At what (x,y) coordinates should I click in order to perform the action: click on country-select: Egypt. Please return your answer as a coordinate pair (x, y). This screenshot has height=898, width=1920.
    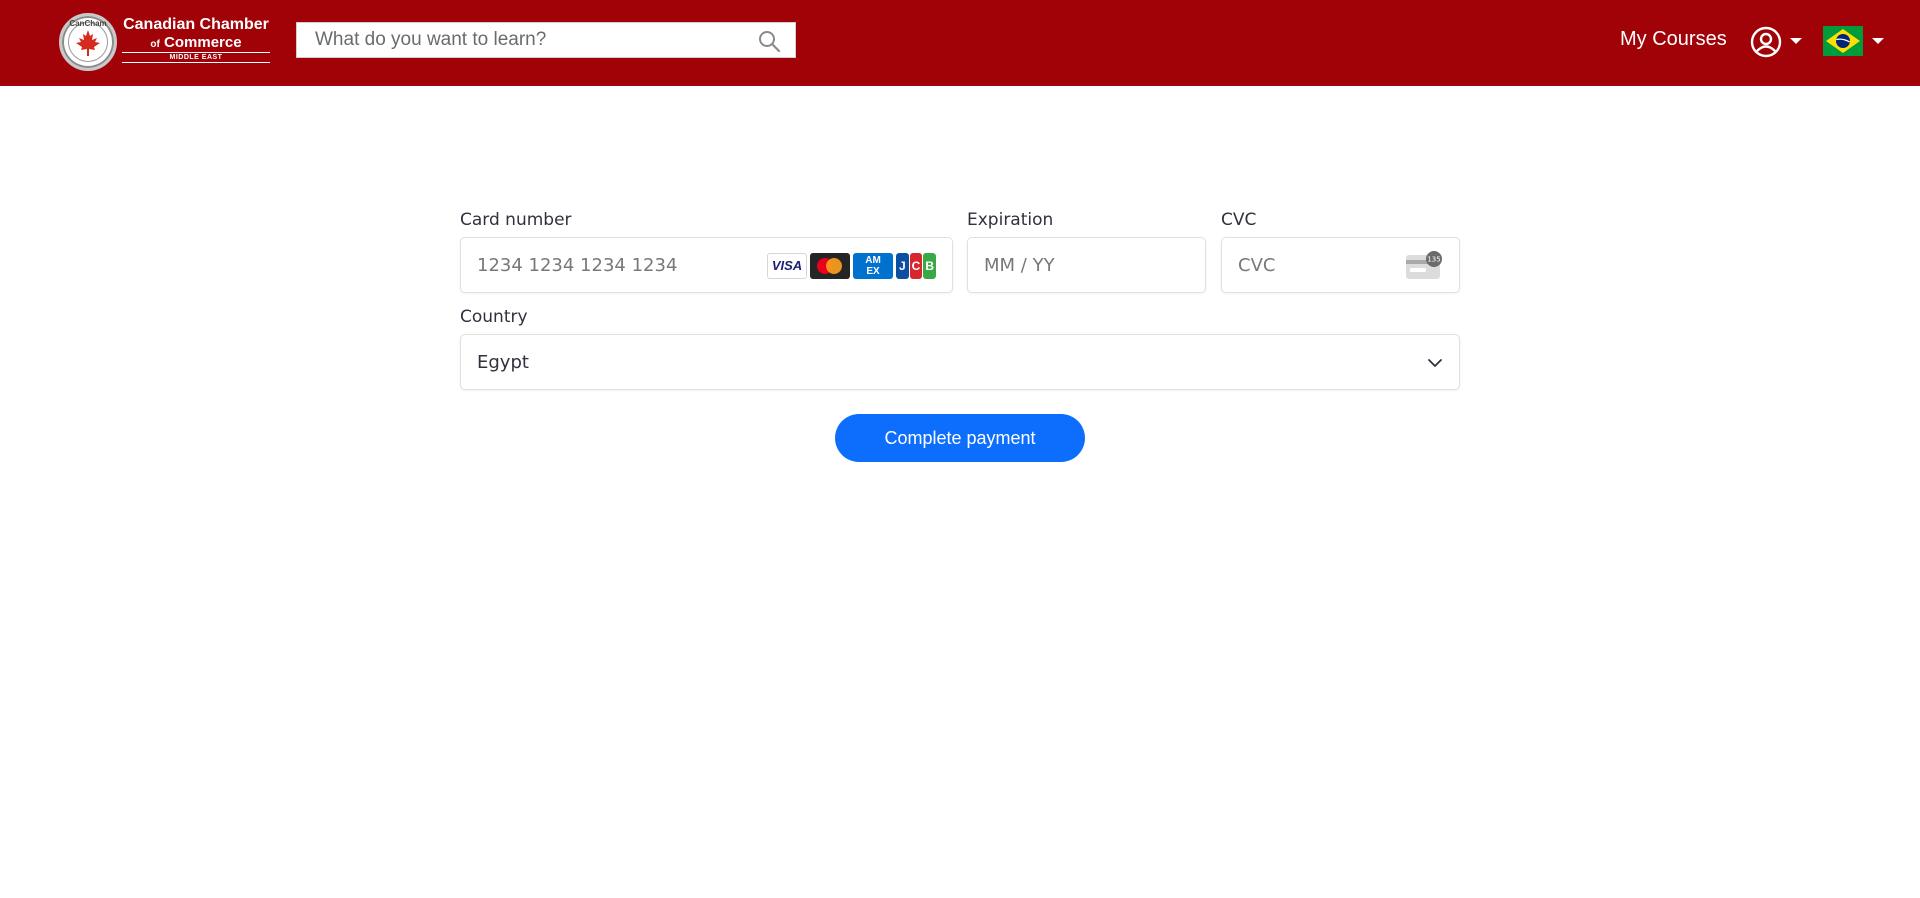
    Looking at the image, I should click on (960, 362).